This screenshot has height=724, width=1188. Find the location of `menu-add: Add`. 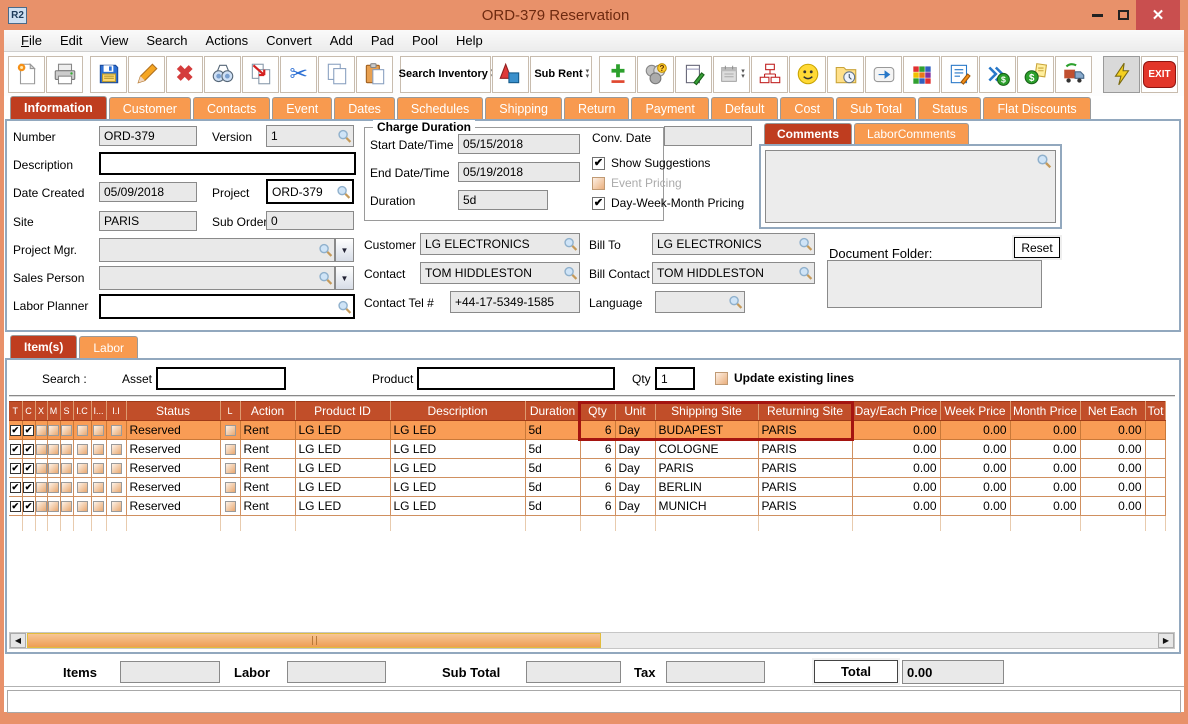

menu-add: Add is located at coordinates (341, 40).